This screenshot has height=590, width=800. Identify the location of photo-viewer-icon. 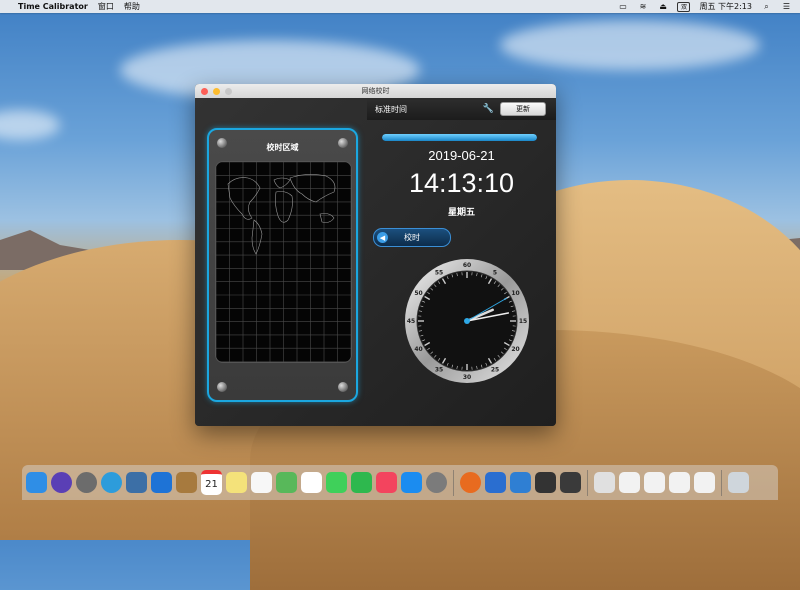
(136, 482).